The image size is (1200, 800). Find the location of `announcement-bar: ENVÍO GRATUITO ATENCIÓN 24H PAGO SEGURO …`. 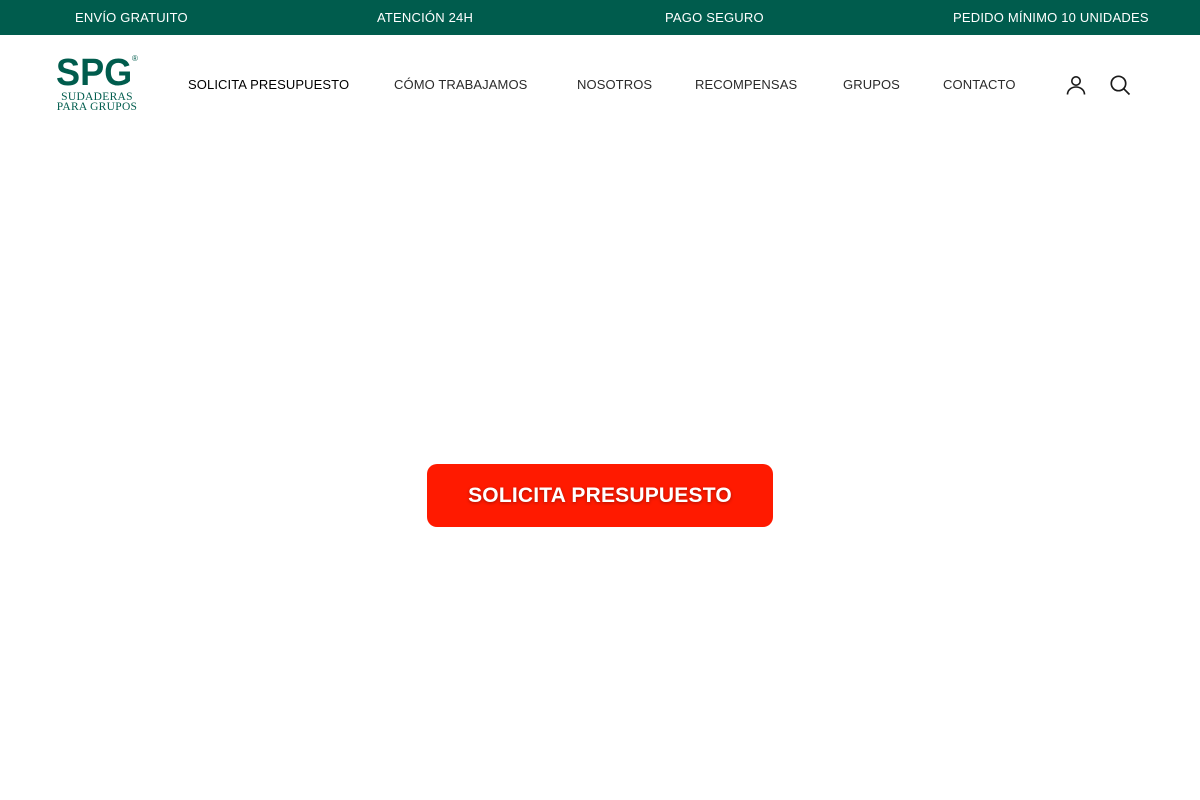

announcement-bar: ENVÍO GRATUITO ATENCIÓN 24H PAGO SEGURO … is located at coordinates (600, 17).